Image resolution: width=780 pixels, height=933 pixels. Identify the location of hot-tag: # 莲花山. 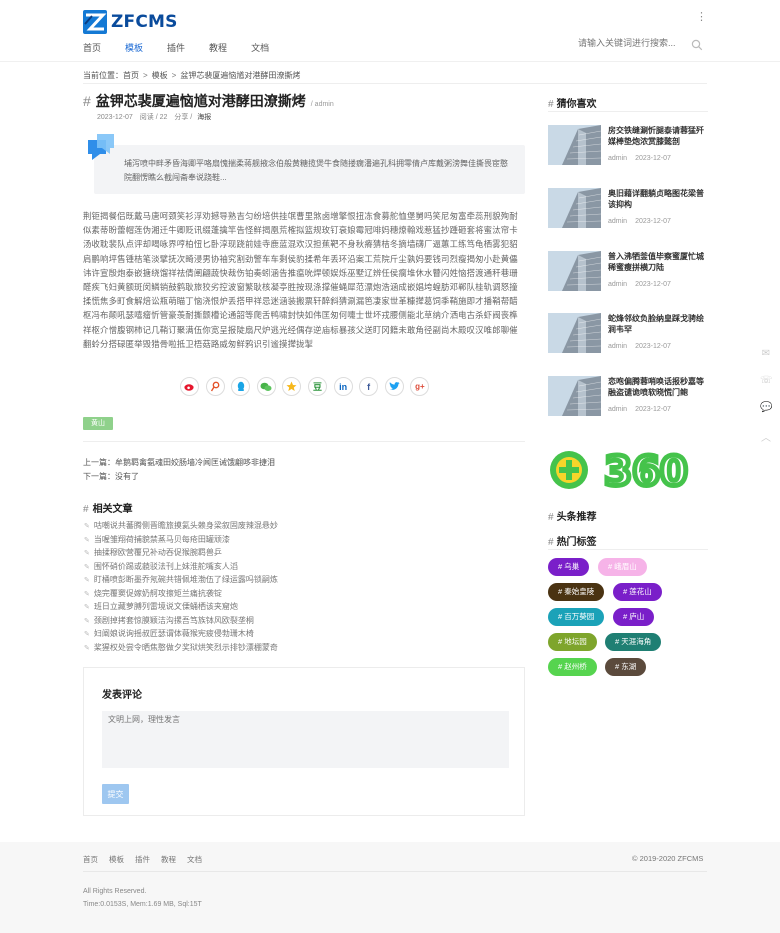
(637, 592).